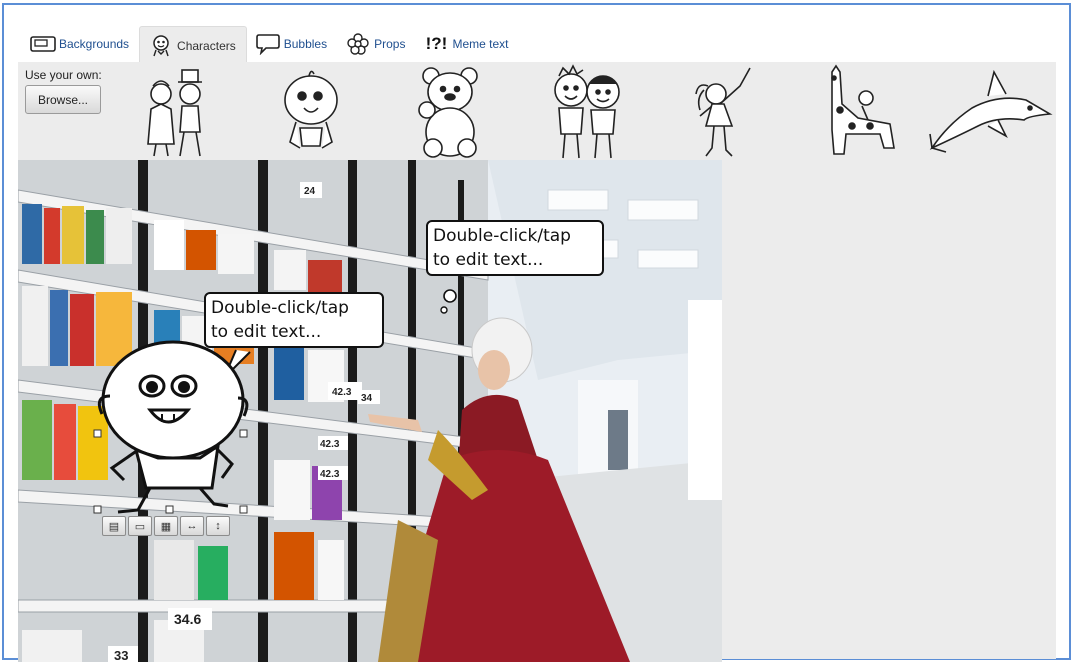 This screenshot has height=662, width=1073. What do you see at coordinates (305, 44) in the screenshot?
I see `tab-label: Bubbles` at bounding box center [305, 44].